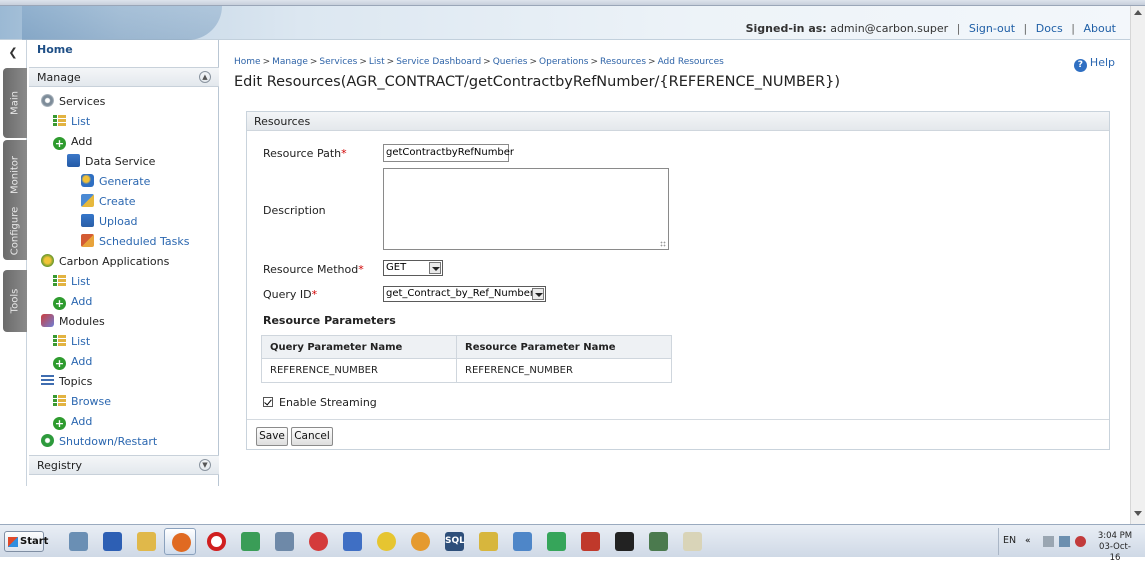  Describe the element at coordinates (47, 440) in the screenshot. I see `shutdown-icon` at that location.